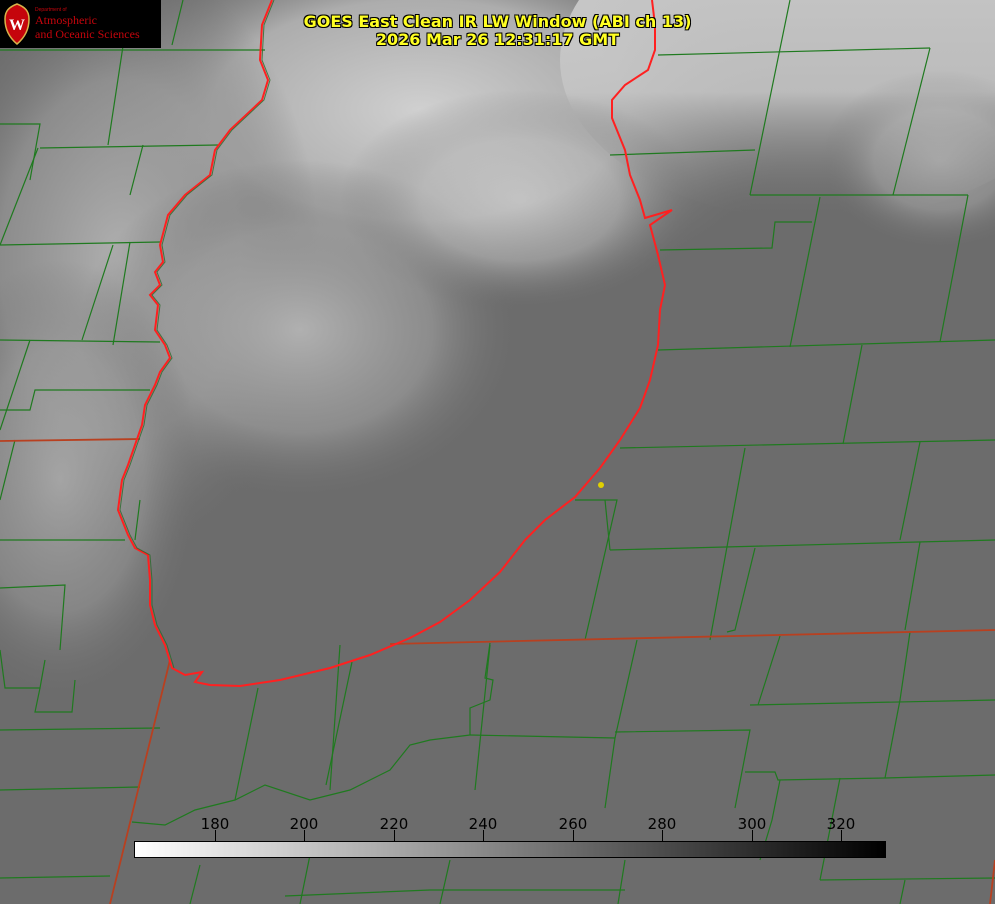  I want to click on colorbar-tick-label: 260, so click(573, 824).